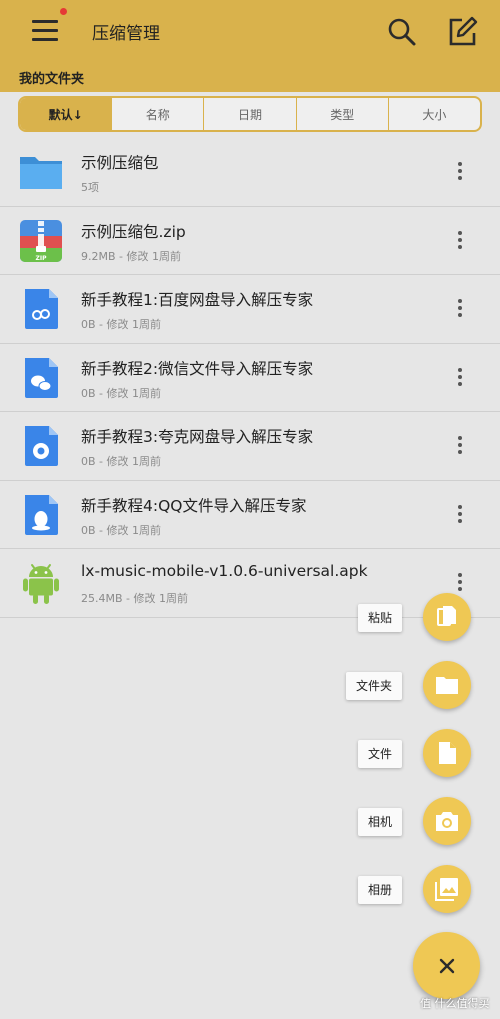  What do you see at coordinates (455, 1003) in the screenshot?
I see `watermark: 值 什么值得买` at bounding box center [455, 1003].